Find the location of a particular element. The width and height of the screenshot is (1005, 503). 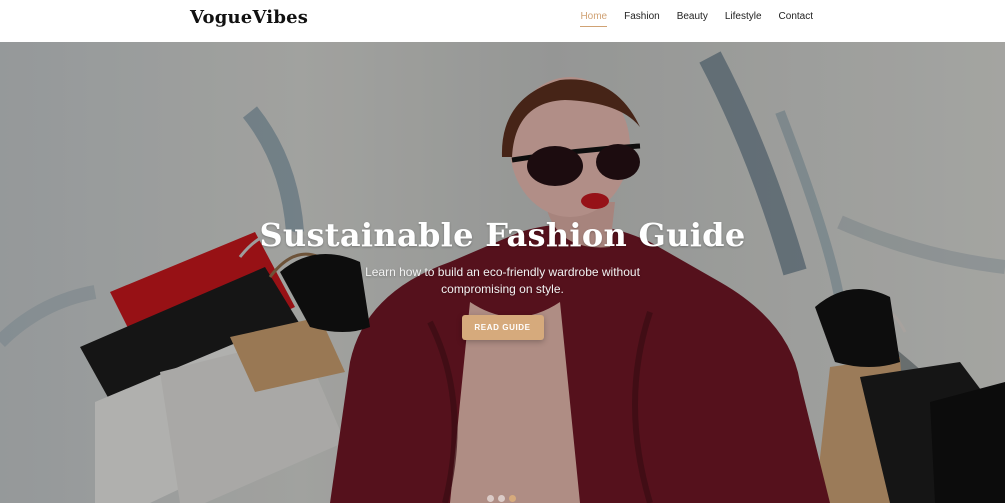

nav-link-lifestyle: Lifestyle is located at coordinates (743, 19).